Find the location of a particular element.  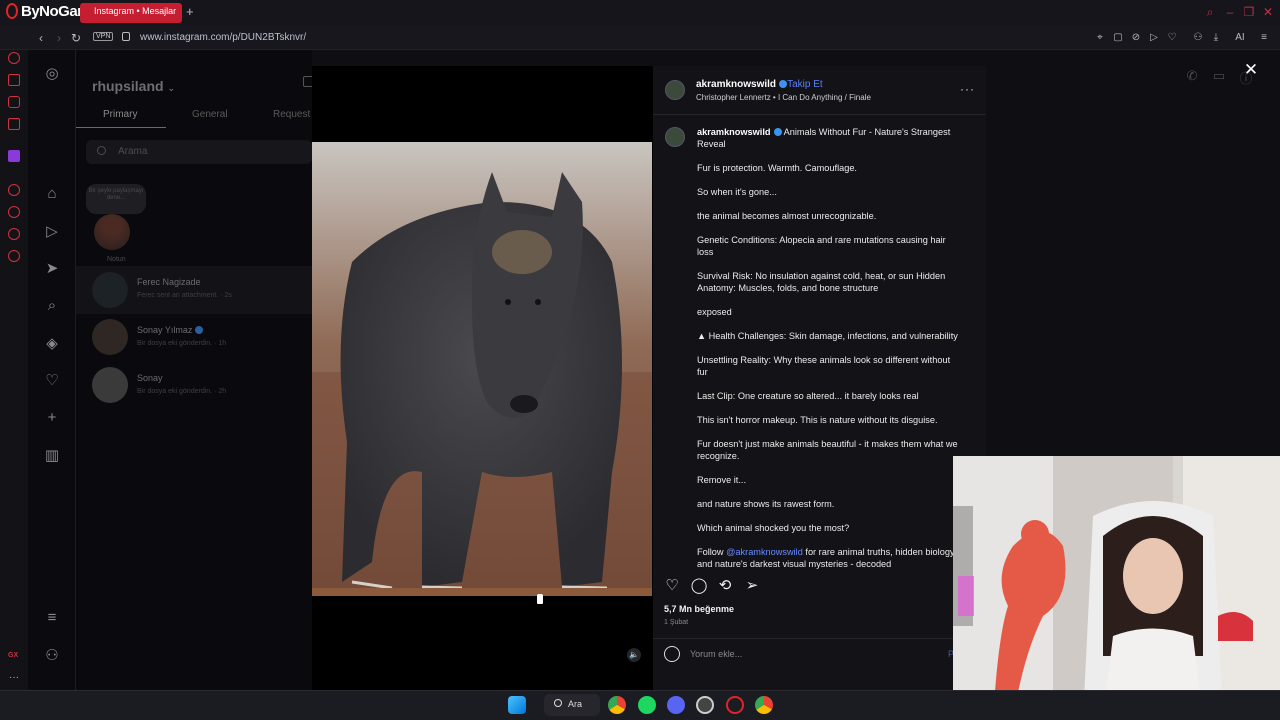

reload-icon: ↻ is located at coordinates (76, 38).